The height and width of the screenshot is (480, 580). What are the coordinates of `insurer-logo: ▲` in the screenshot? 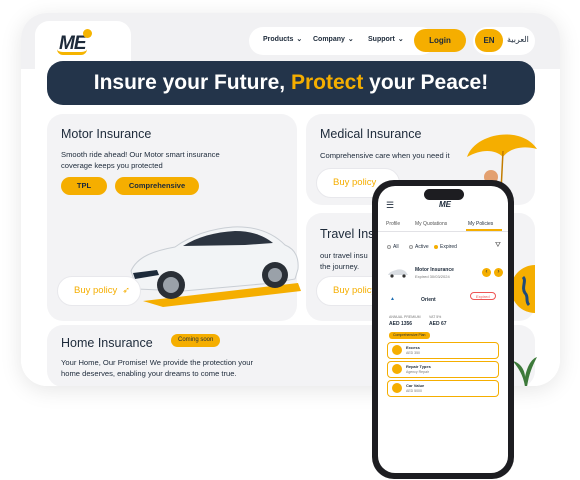 It's located at (392, 299).